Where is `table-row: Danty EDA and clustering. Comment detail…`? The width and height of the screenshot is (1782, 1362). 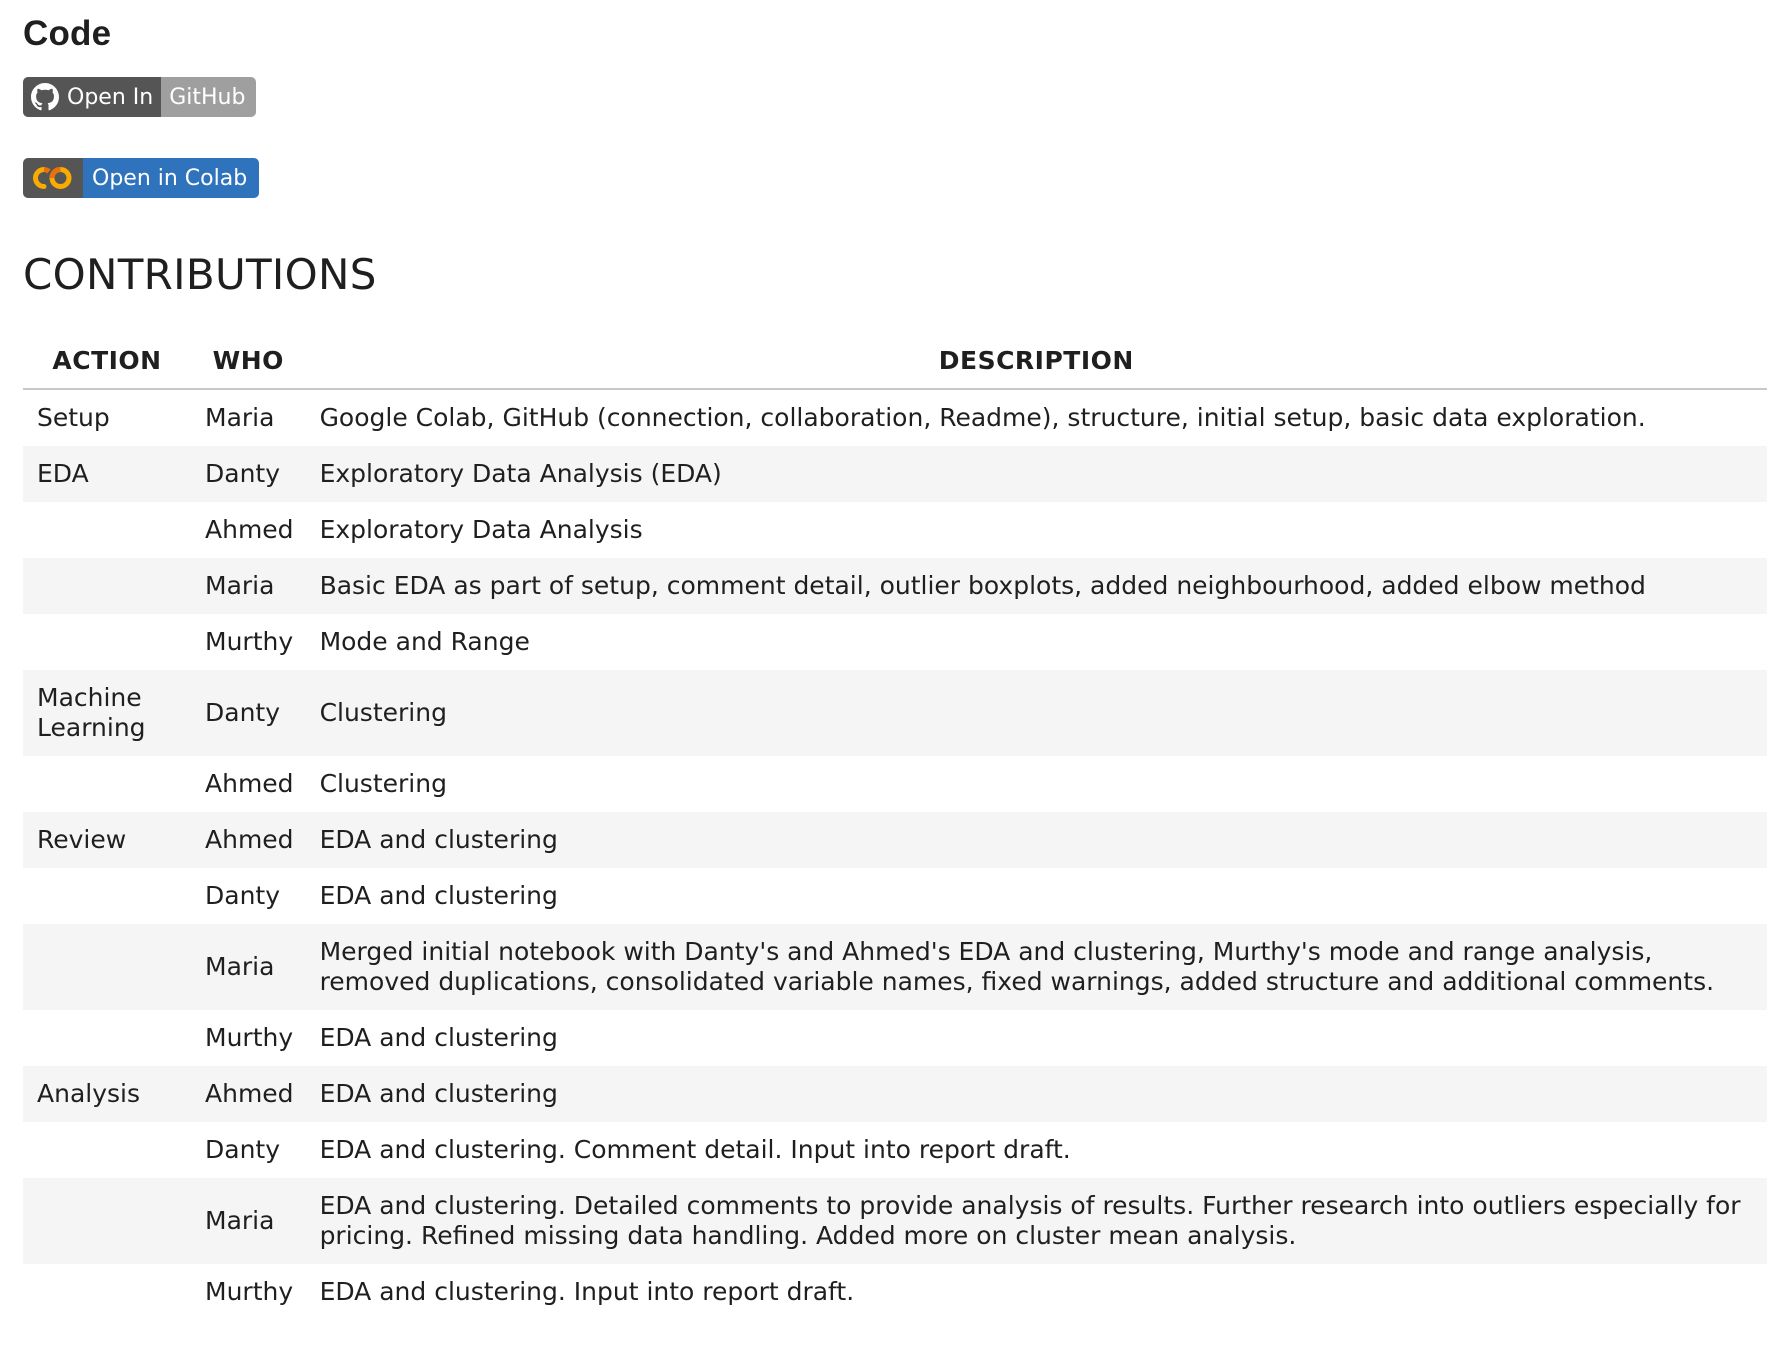 table-row: Danty EDA and clustering. Comment detail… is located at coordinates (895, 1150).